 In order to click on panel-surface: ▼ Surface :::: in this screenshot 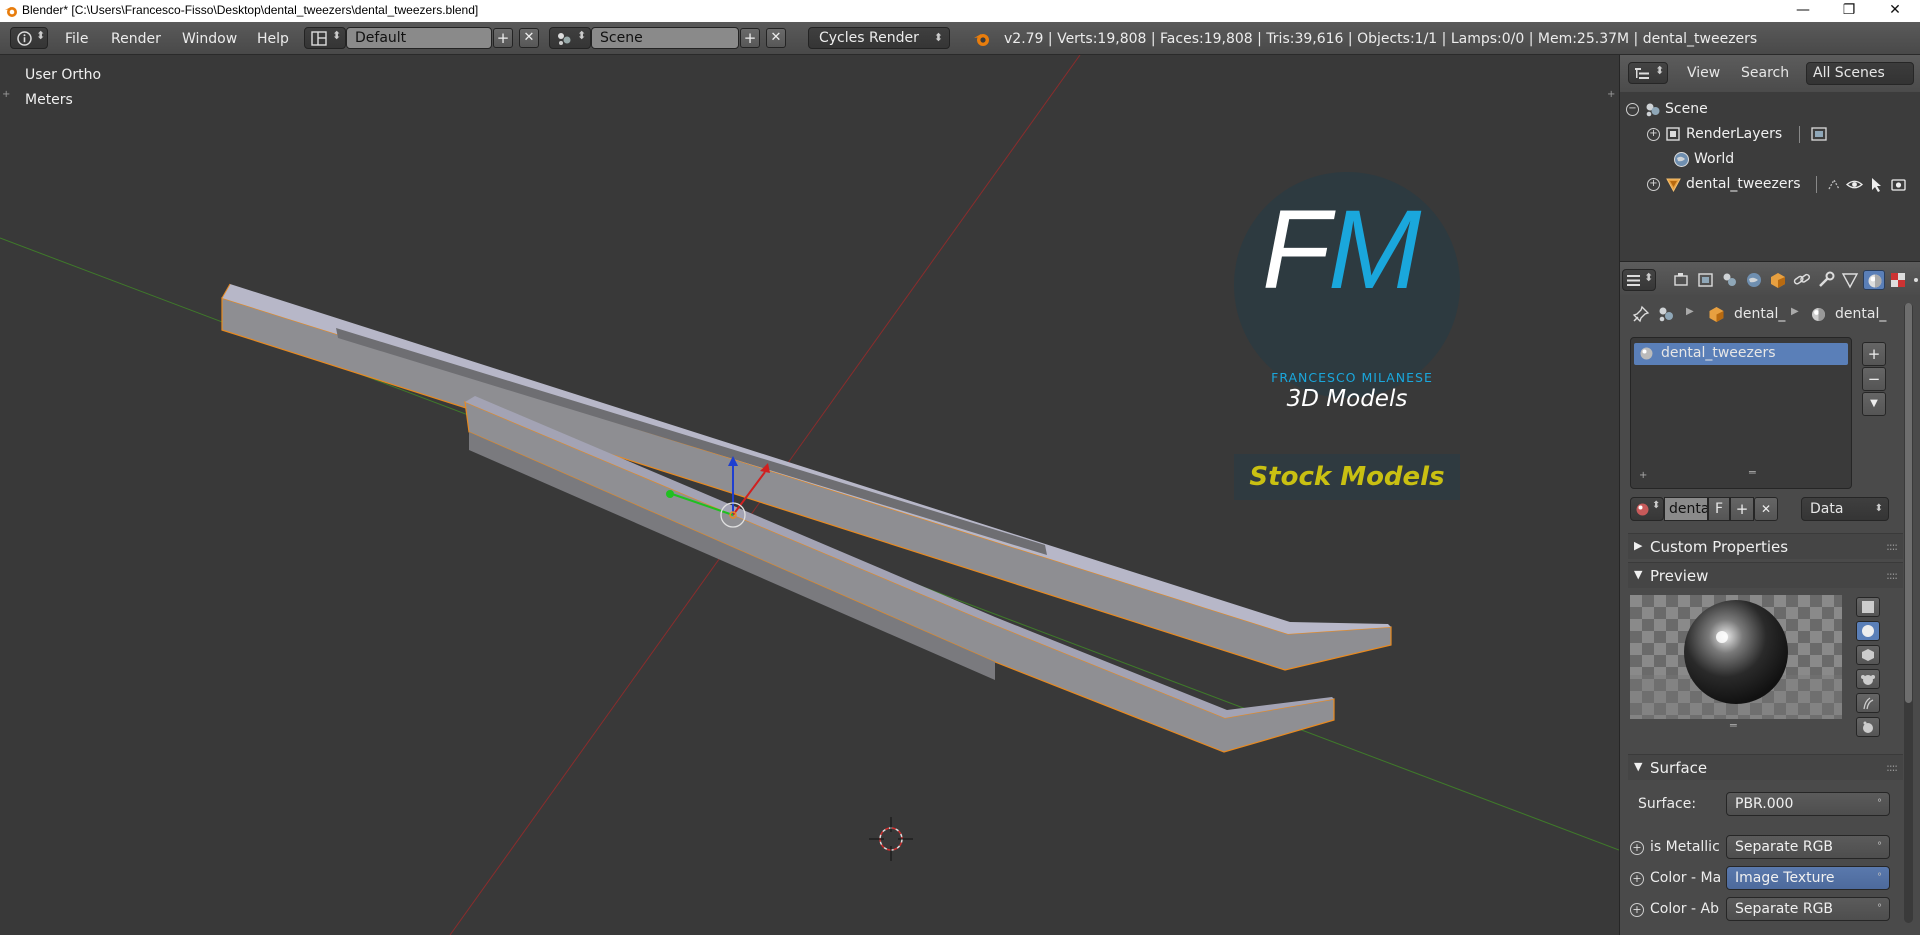, I will do `click(1765, 767)`.